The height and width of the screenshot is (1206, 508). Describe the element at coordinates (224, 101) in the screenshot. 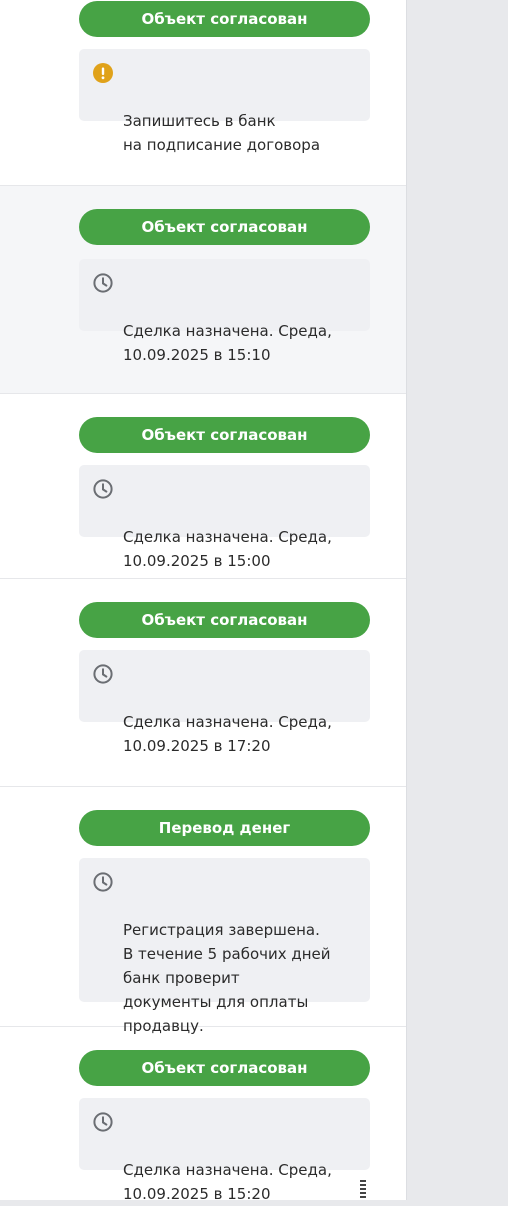

I see `status-message-box: Запишитесь в банк на подписание договора` at that location.